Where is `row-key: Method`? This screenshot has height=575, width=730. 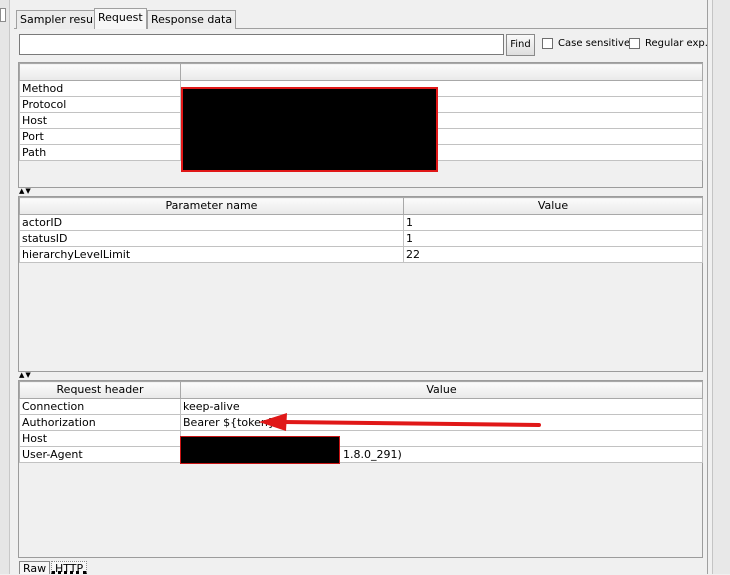
row-key: Method is located at coordinates (100, 88).